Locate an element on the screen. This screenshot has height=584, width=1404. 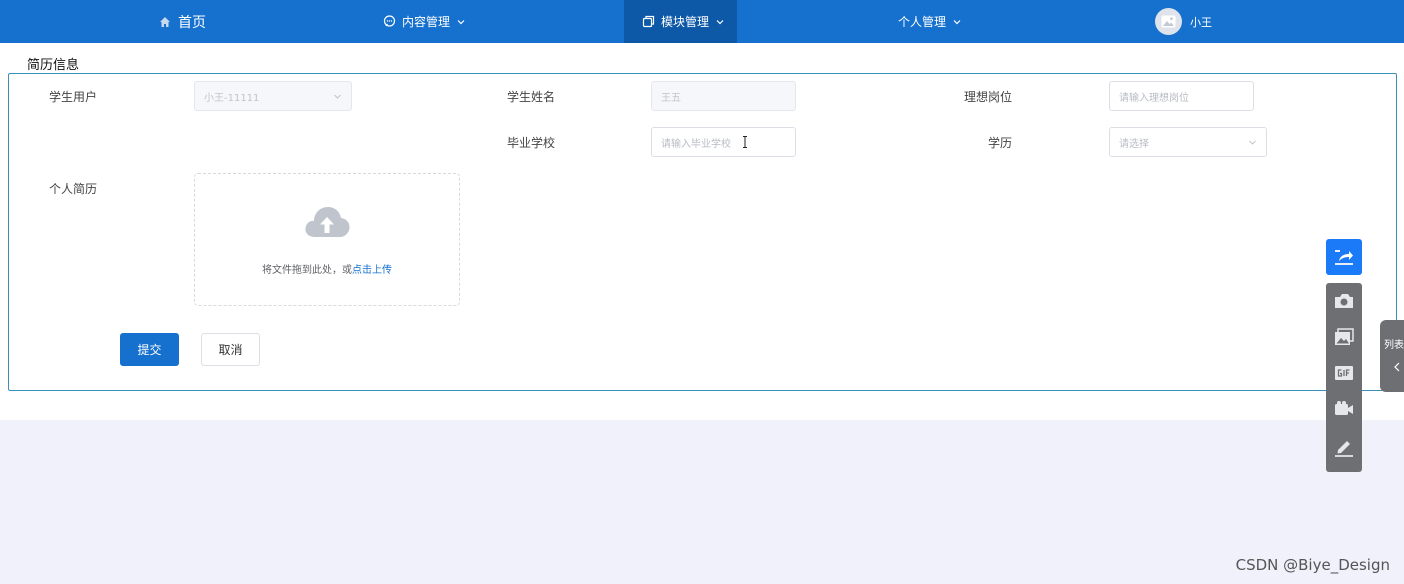
education-select: 请选择 is located at coordinates (1188, 142).